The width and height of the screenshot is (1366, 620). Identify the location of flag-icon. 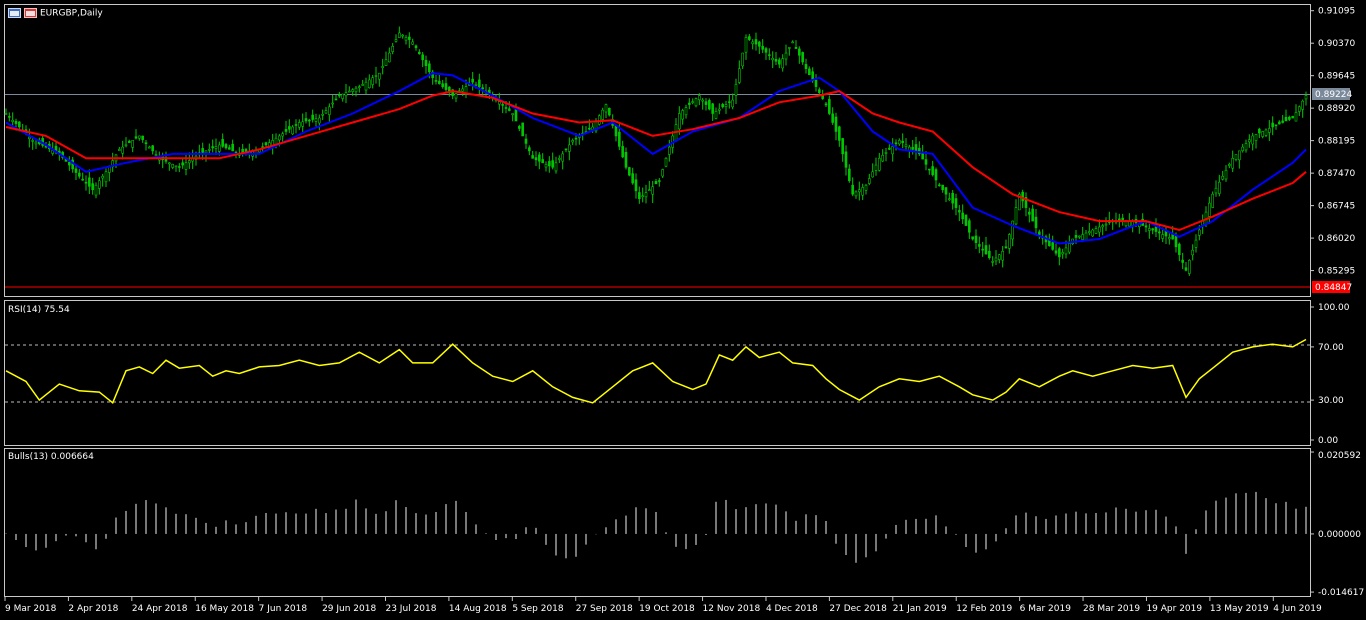
(30, 13).